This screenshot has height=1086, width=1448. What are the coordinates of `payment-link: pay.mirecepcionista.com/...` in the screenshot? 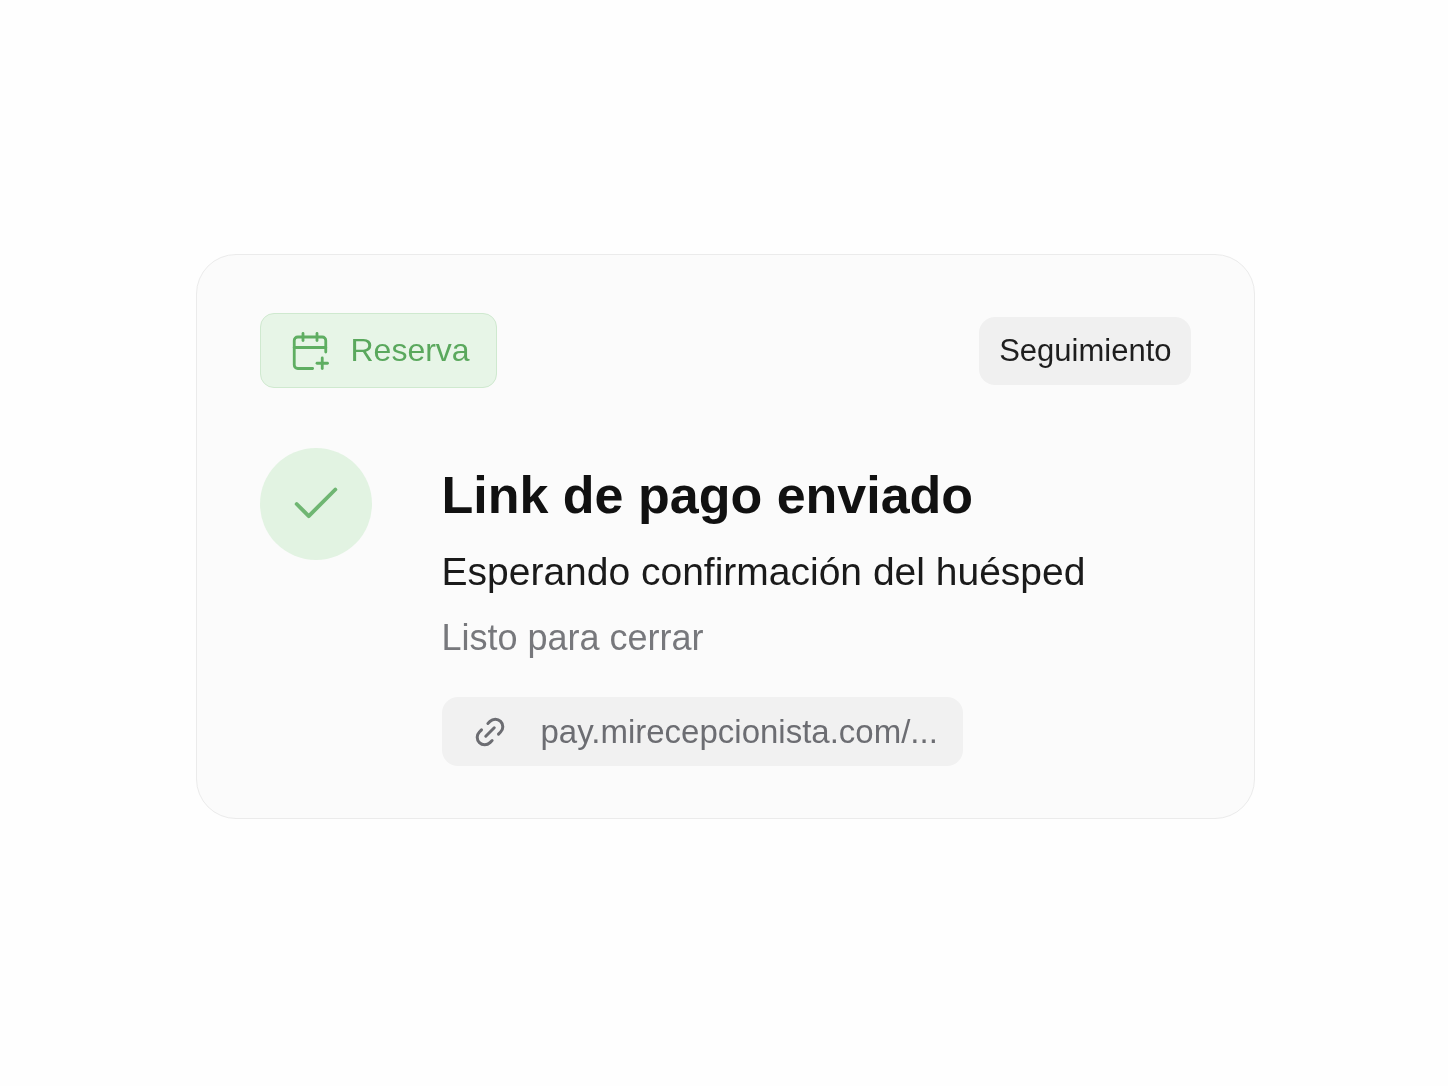 It's located at (702, 732).